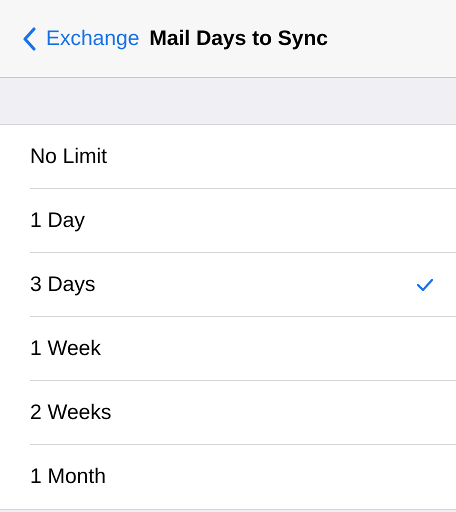 This screenshot has height=512, width=456. I want to click on option-row: No Limit, so click(243, 157).